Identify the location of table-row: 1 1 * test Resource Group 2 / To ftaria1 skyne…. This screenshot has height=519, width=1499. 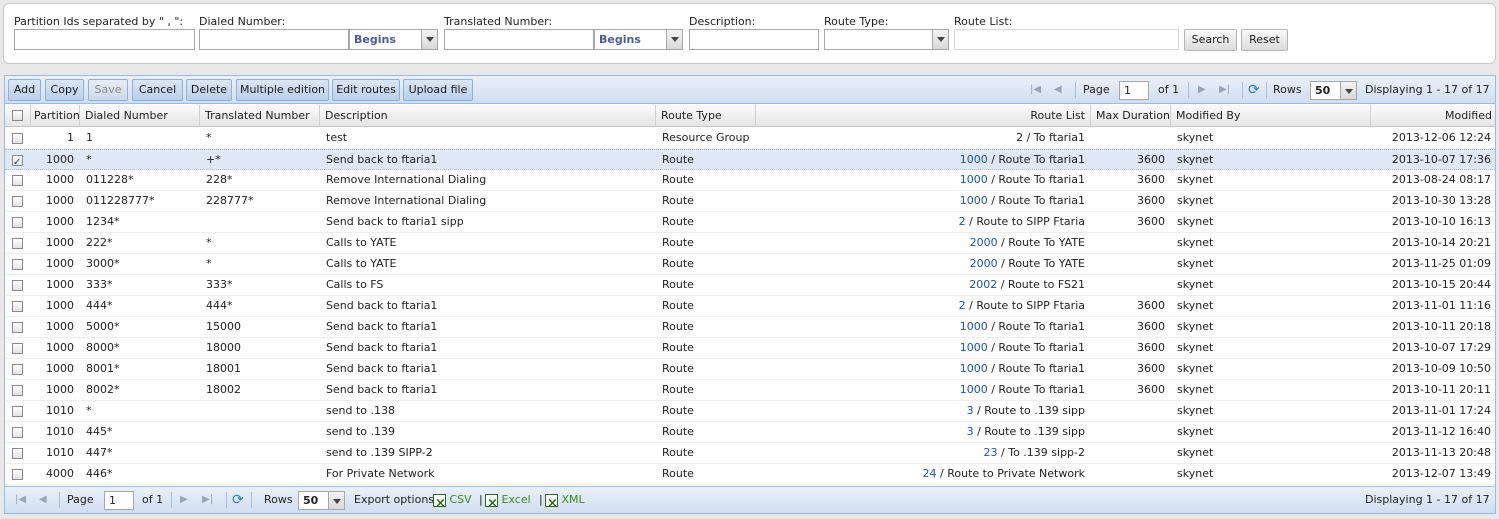
(750, 138).